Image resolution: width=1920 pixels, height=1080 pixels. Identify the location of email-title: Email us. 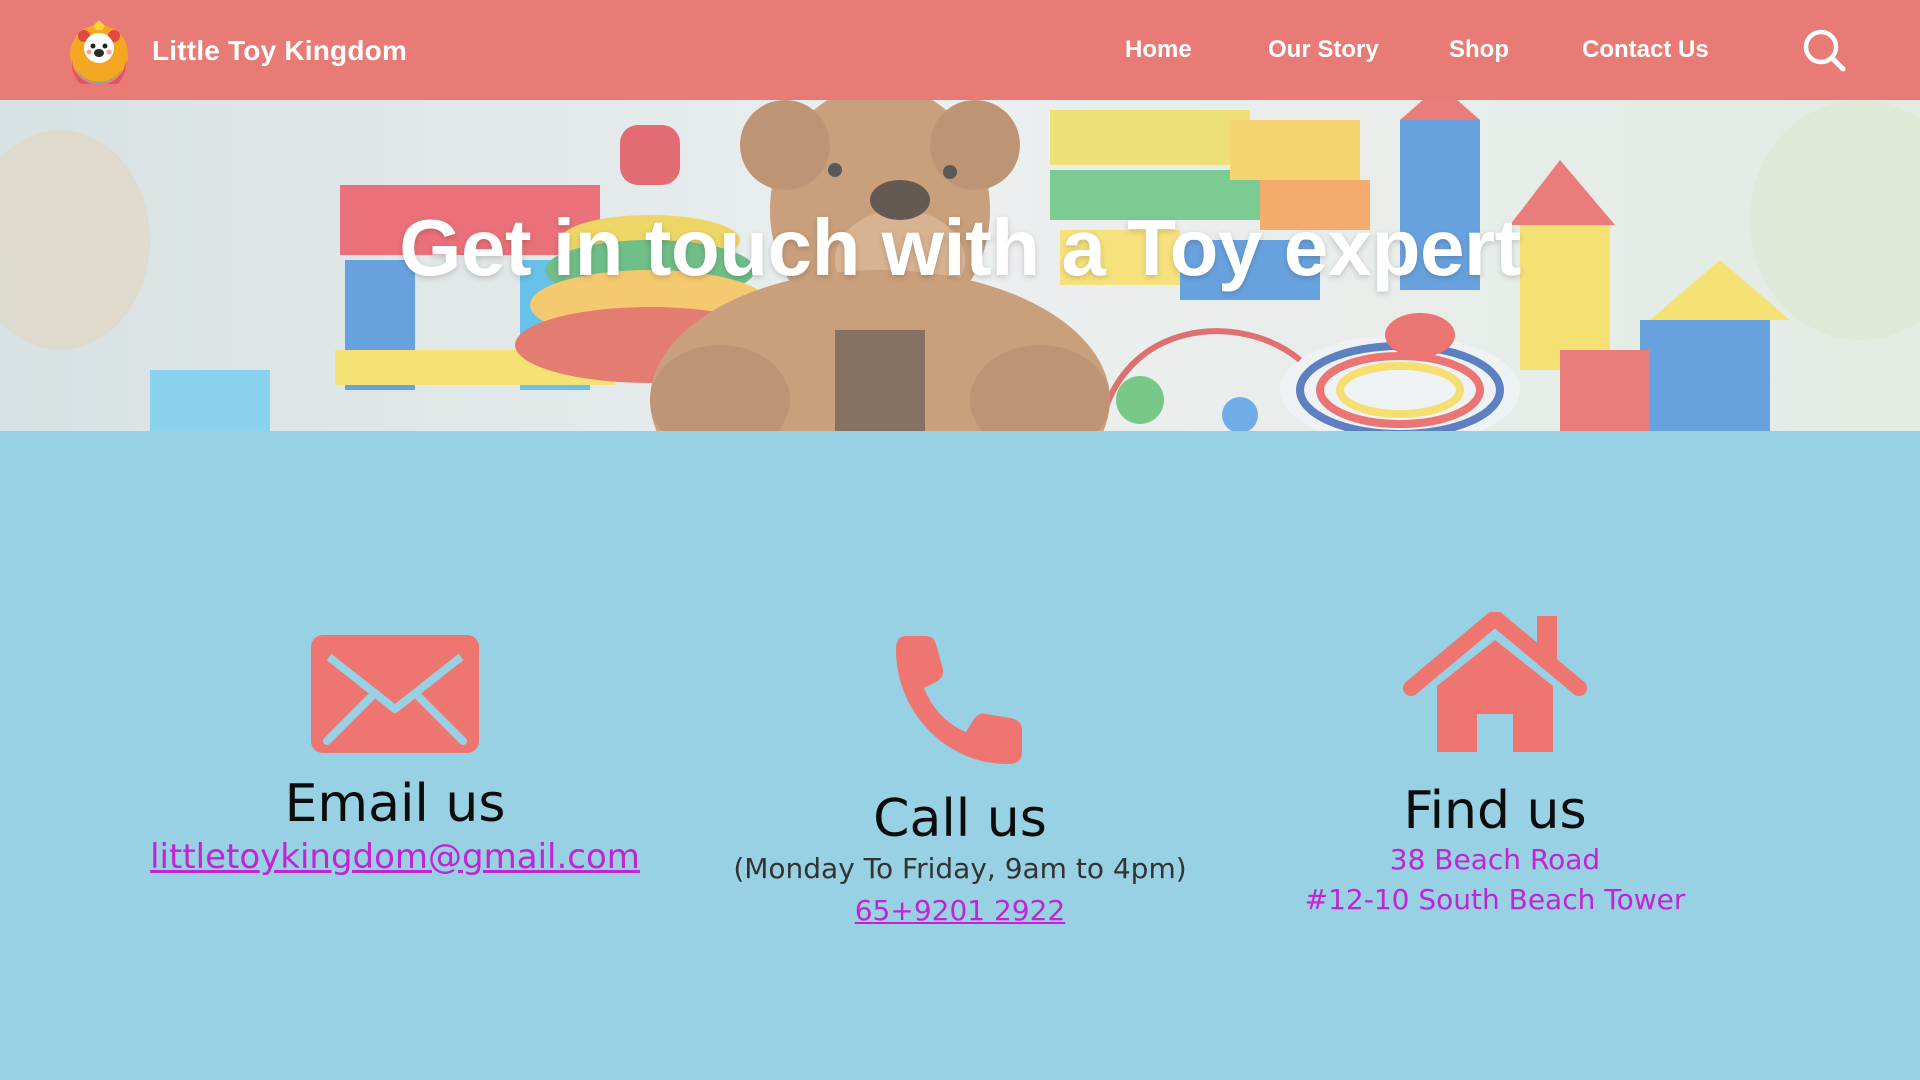
(395, 804).